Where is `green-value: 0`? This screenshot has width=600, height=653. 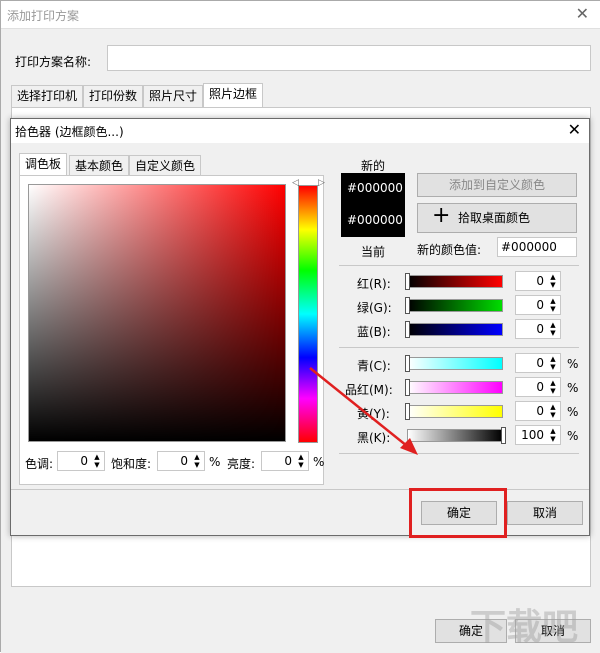
green-value: 0 is located at coordinates (540, 305).